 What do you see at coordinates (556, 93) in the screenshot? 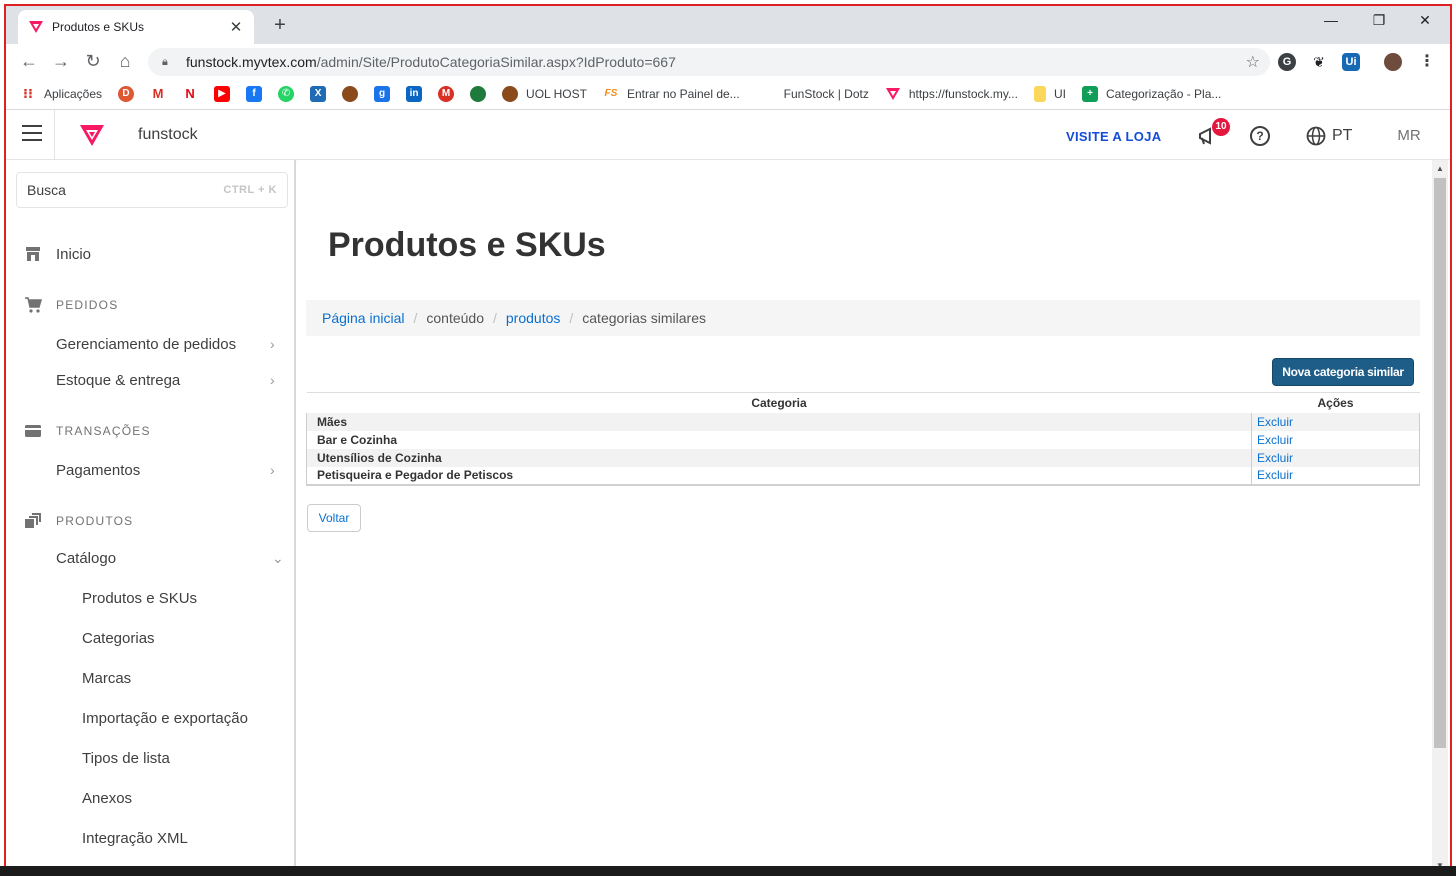
I see `bookmark-uol-label: UOL HOST` at bounding box center [556, 93].